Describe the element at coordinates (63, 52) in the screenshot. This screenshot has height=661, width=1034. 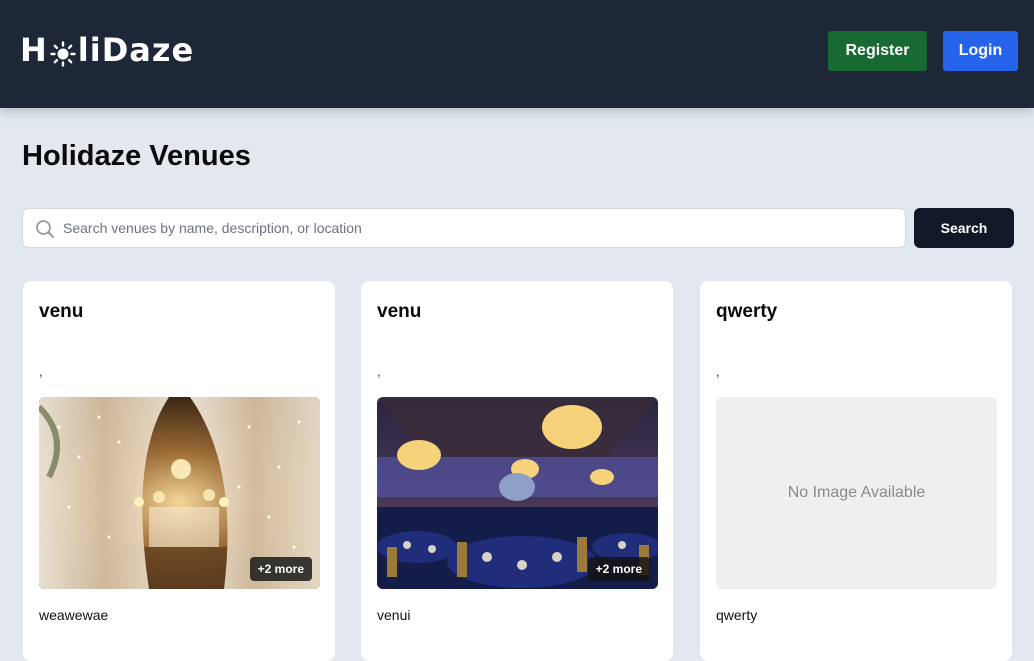
I see `sun-icon` at that location.